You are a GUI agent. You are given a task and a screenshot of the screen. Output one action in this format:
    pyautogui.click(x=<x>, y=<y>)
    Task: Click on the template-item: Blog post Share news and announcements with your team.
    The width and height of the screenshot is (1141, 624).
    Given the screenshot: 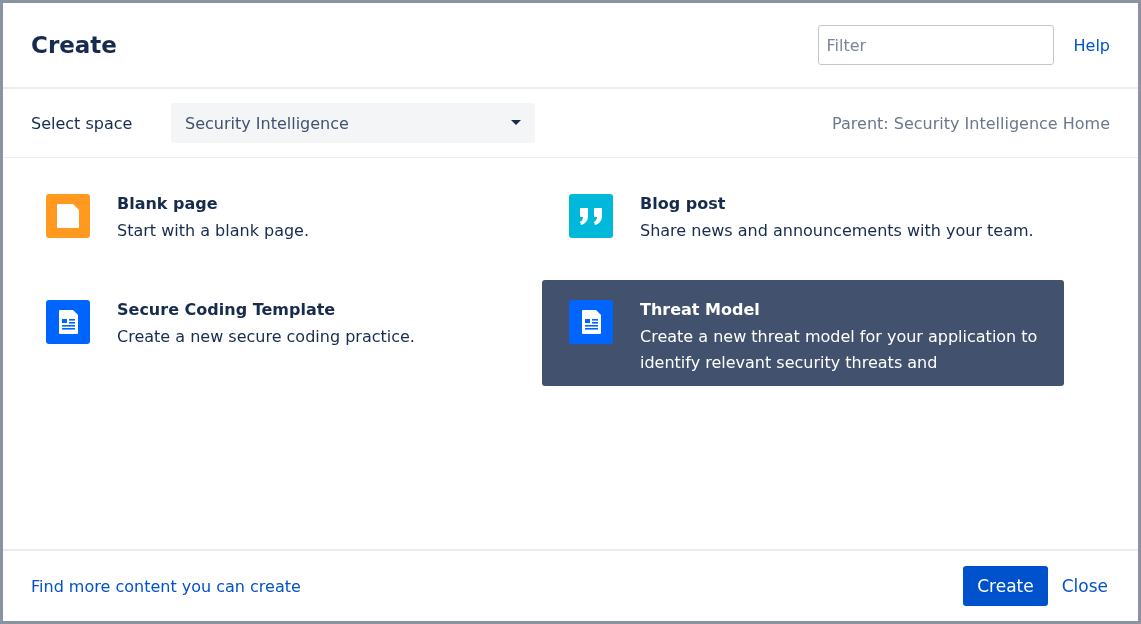 What is the action you would take?
    pyautogui.click(x=803, y=227)
    